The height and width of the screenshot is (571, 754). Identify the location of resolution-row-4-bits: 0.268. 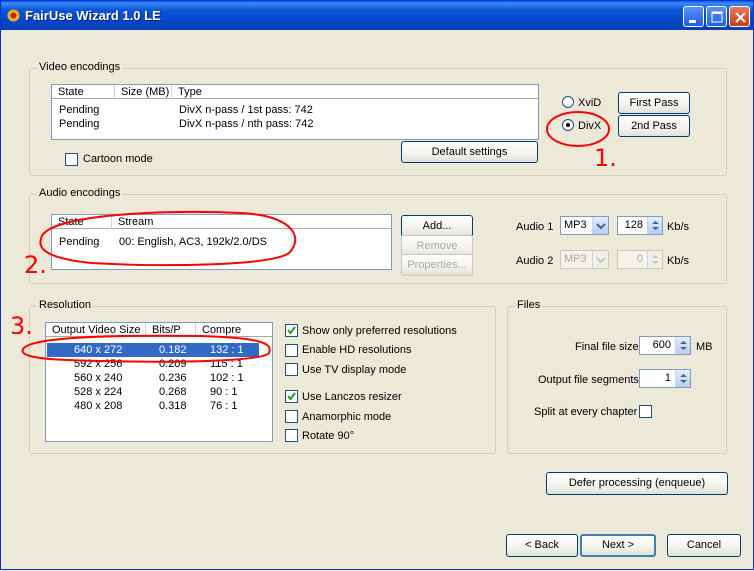
(173, 392).